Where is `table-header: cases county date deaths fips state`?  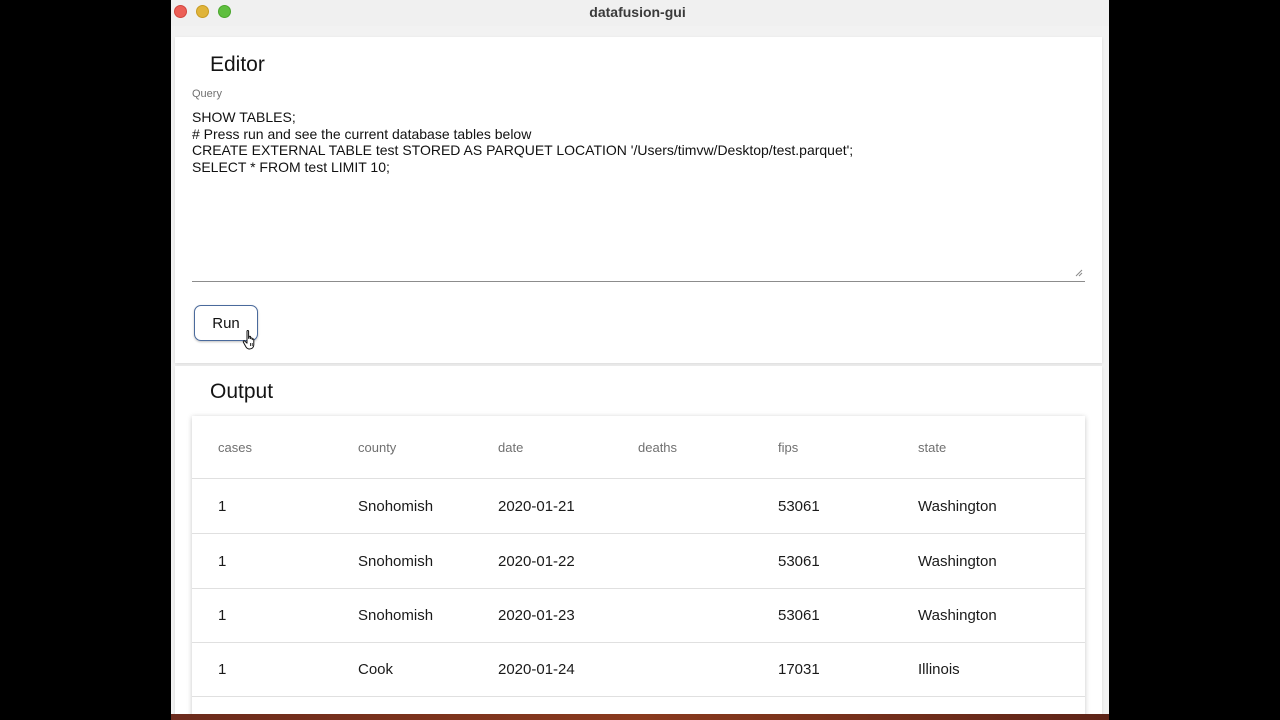
table-header: cases county date deaths fips state is located at coordinates (638, 447).